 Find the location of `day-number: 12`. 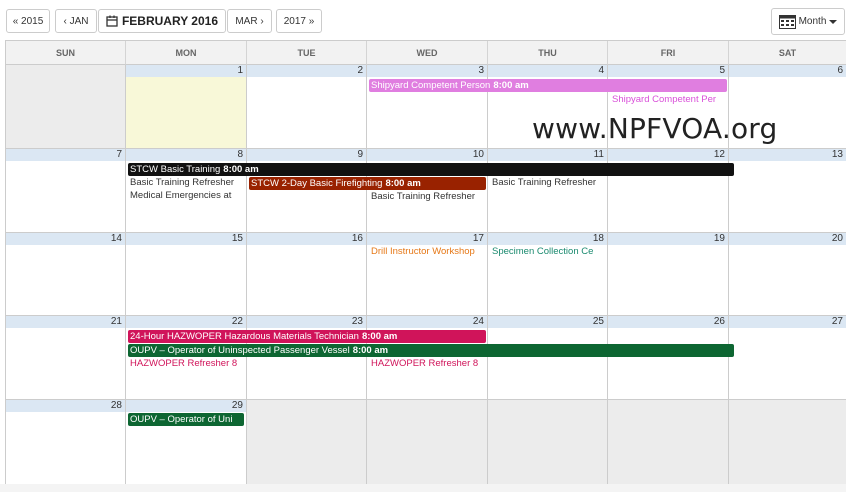

day-number: 12 is located at coordinates (719, 154).